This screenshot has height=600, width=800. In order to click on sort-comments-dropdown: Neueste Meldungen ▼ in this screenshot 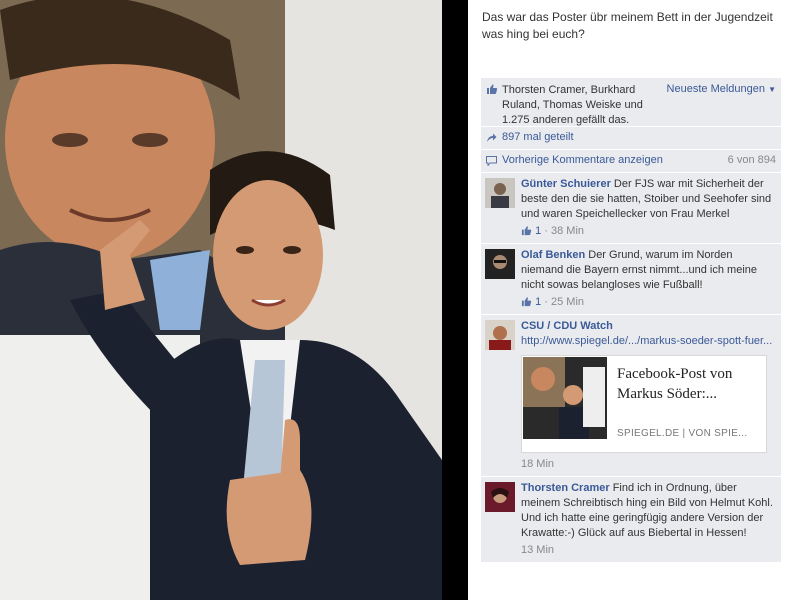, I will do `click(721, 89)`.